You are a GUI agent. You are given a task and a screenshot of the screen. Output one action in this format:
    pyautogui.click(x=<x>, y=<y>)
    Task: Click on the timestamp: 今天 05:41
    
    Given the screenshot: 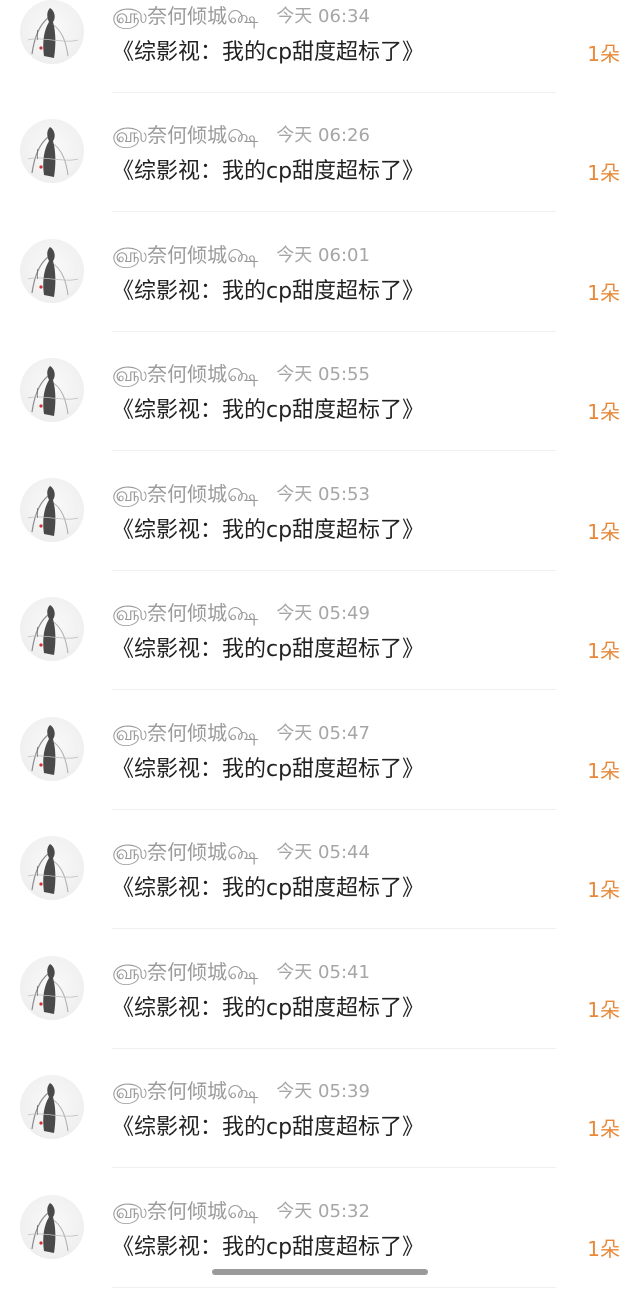 What is the action you would take?
    pyautogui.click(x=323, y=972)
    